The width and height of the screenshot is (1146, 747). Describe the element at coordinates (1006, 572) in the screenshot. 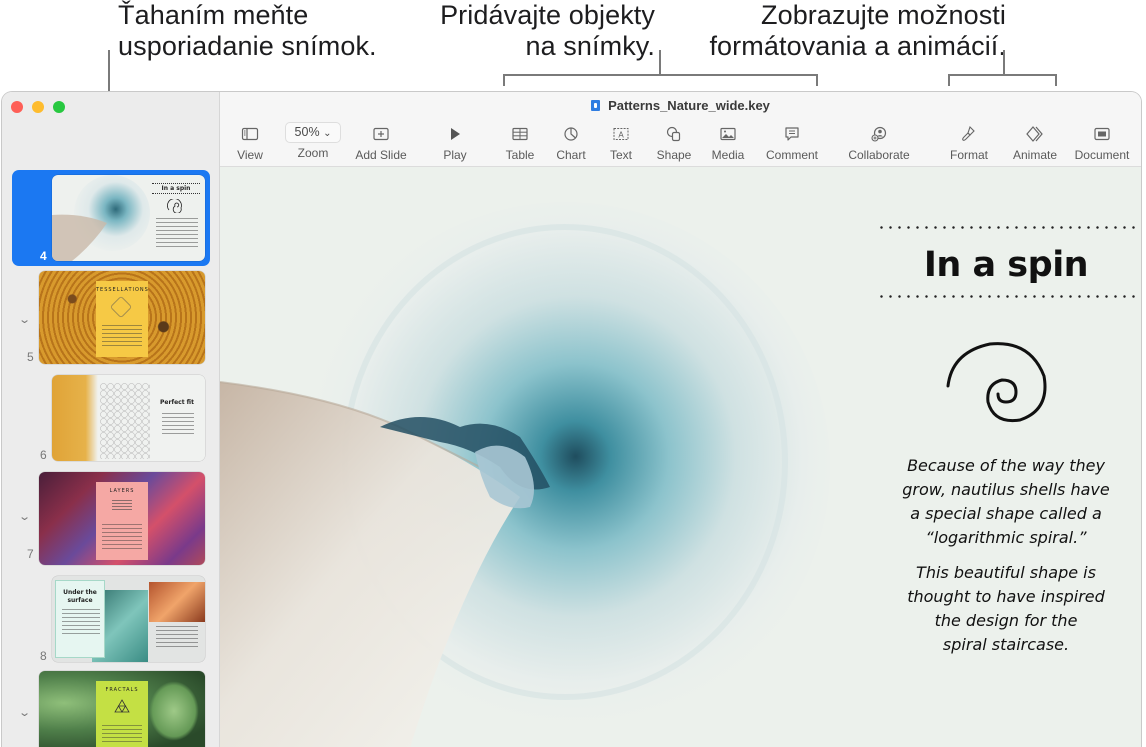

I see `text-line: This beautiful shape is` at that location.